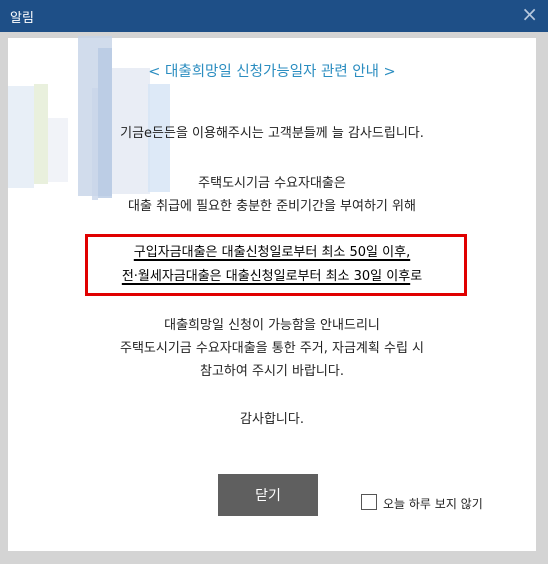 This screenshot has height=564, width=548. What do you see at coordinates (272, 72) in the screenshot?
I see `notice-heading: < 대출희망일 신청가능일자 관련 안내 >` at bounding box center [272, 72].